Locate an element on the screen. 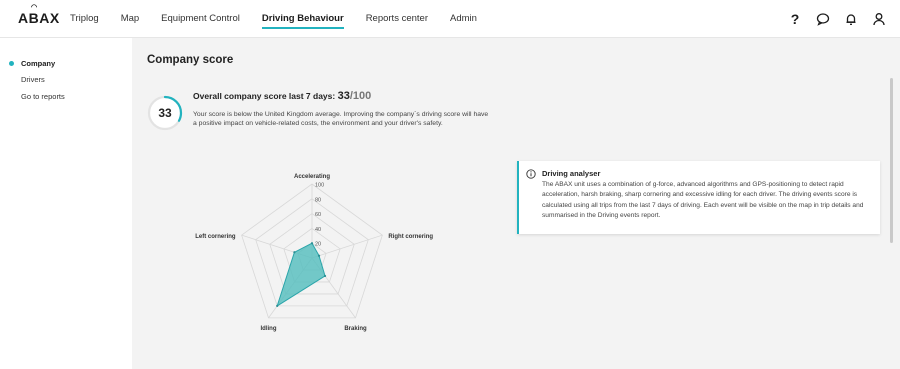 The image size is (900, 369). page-title: Company score is located at coordinates (190, 60).